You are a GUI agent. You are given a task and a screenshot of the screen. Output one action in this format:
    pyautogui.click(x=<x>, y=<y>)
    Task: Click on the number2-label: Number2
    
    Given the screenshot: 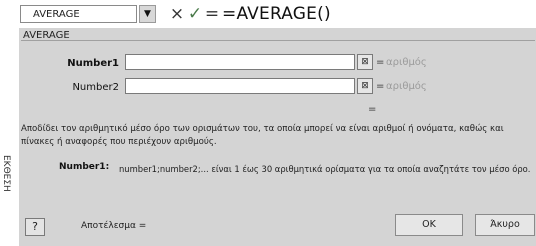 What is the action you would take?
    pyautogui.click(x=95, y=87)
    